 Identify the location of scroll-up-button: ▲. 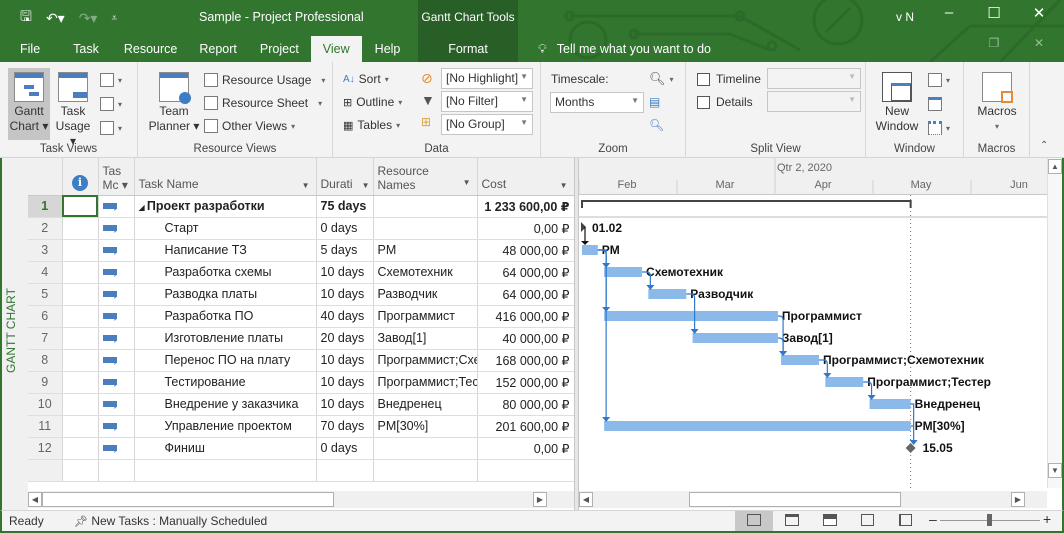
(1055, 166).